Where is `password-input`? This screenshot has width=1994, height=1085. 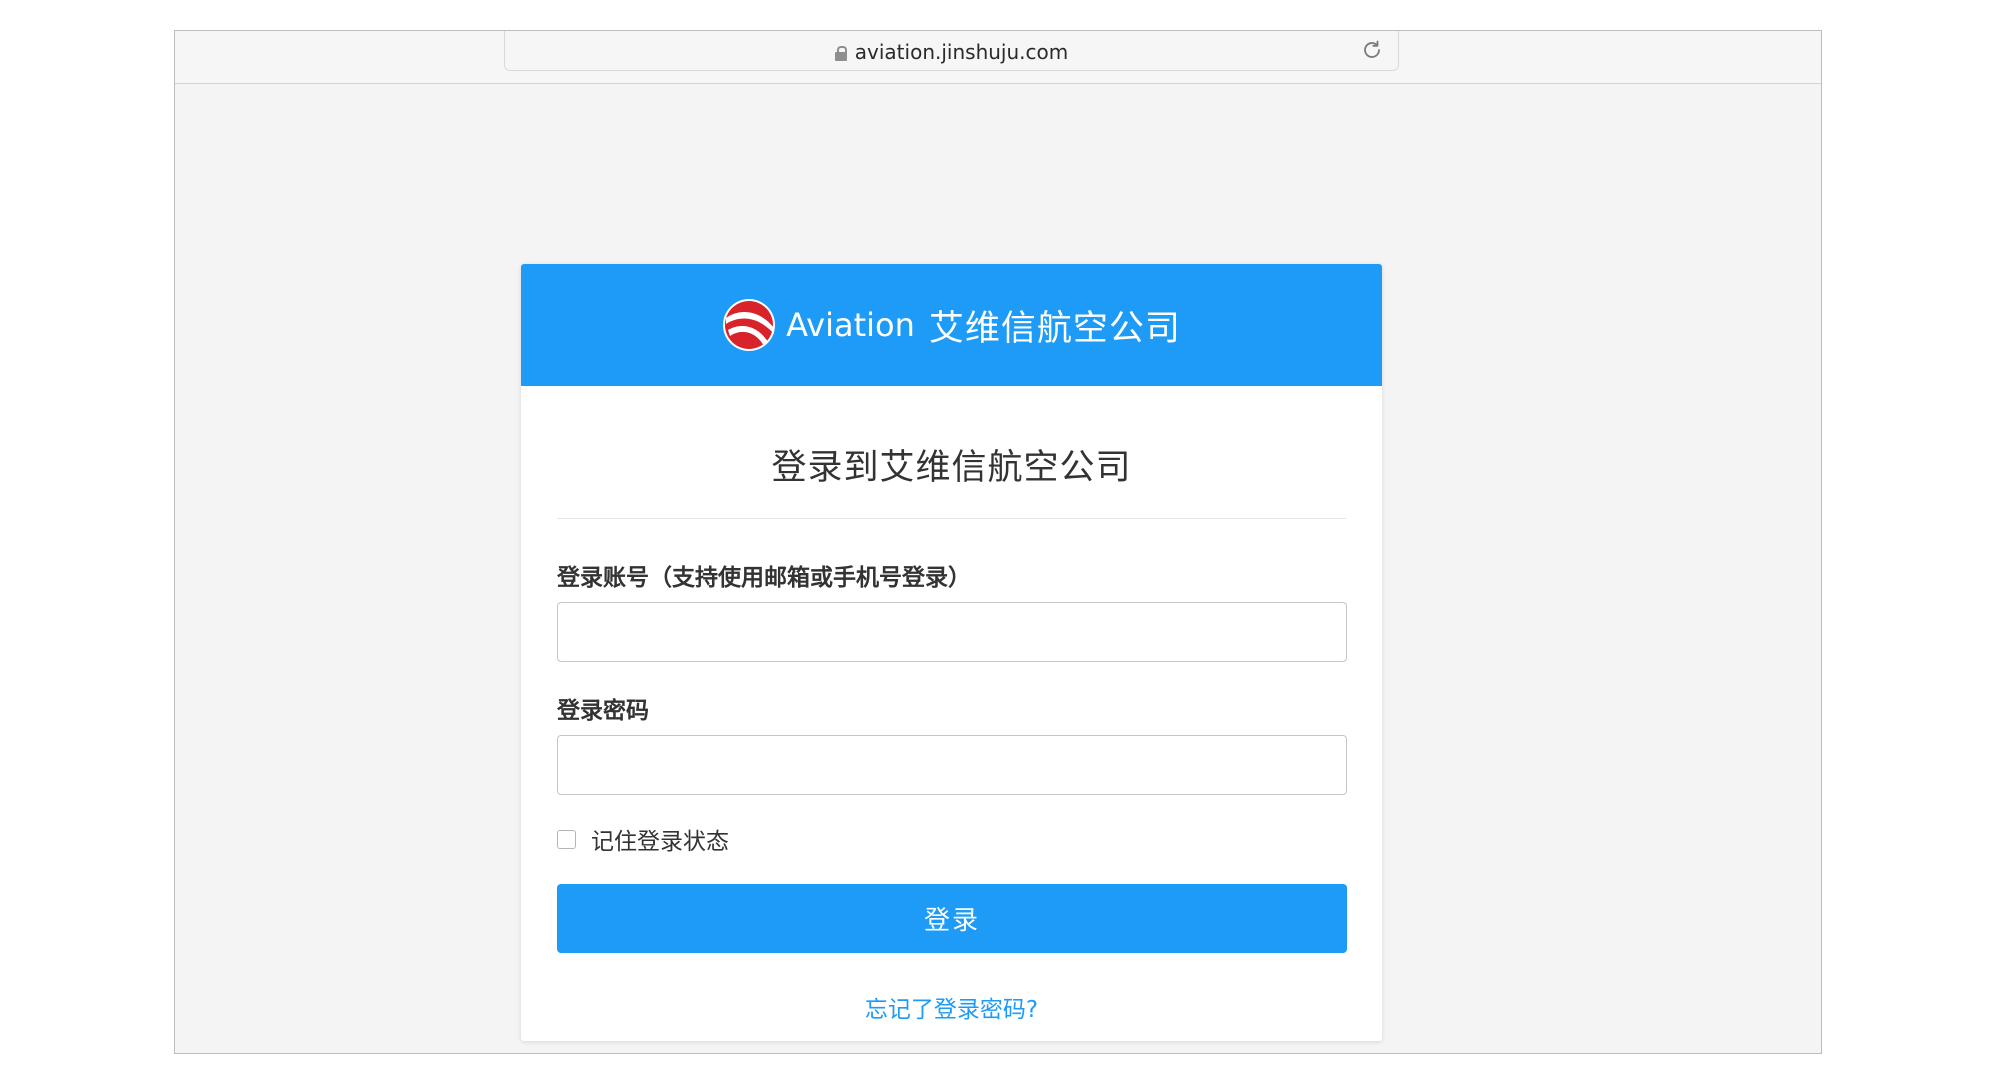
password-input is located at coordinates (952, 765).